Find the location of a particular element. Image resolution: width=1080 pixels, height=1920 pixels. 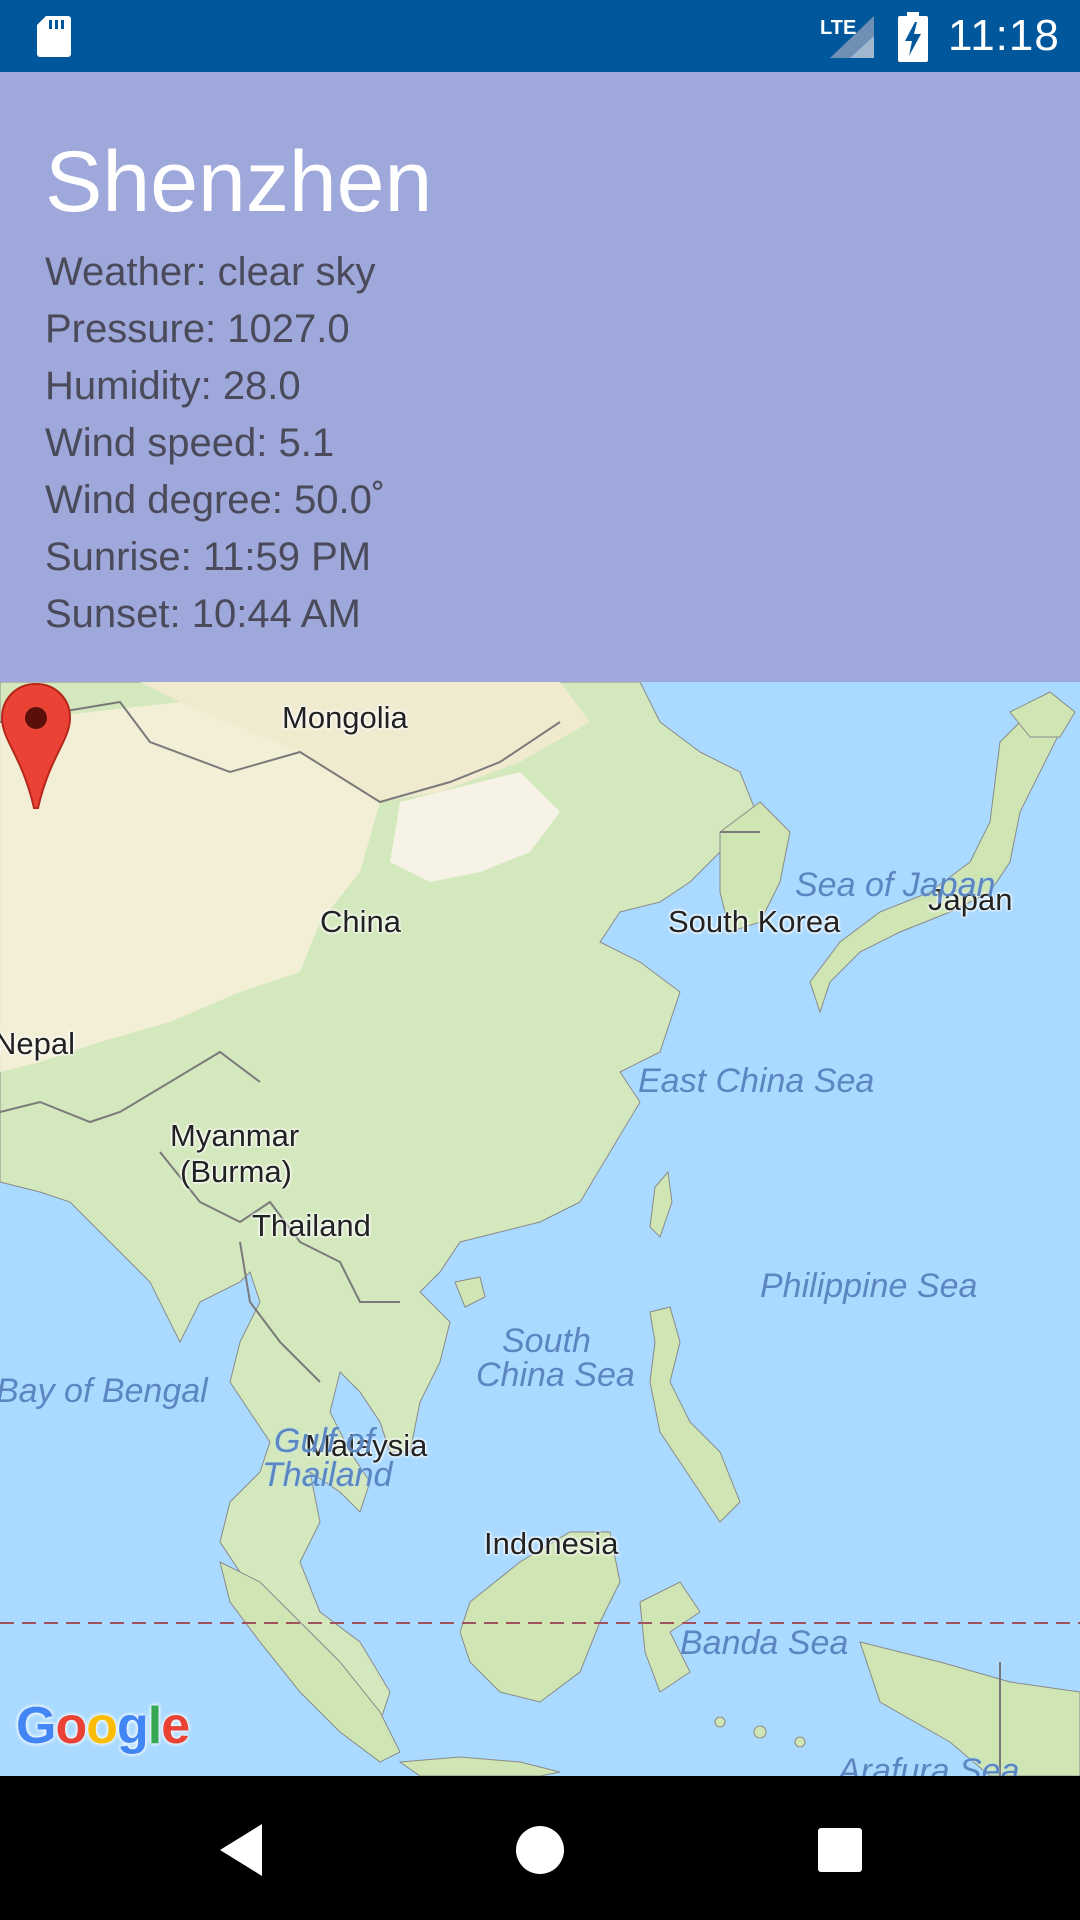

home-icon is located at coordinates (540, 1850).